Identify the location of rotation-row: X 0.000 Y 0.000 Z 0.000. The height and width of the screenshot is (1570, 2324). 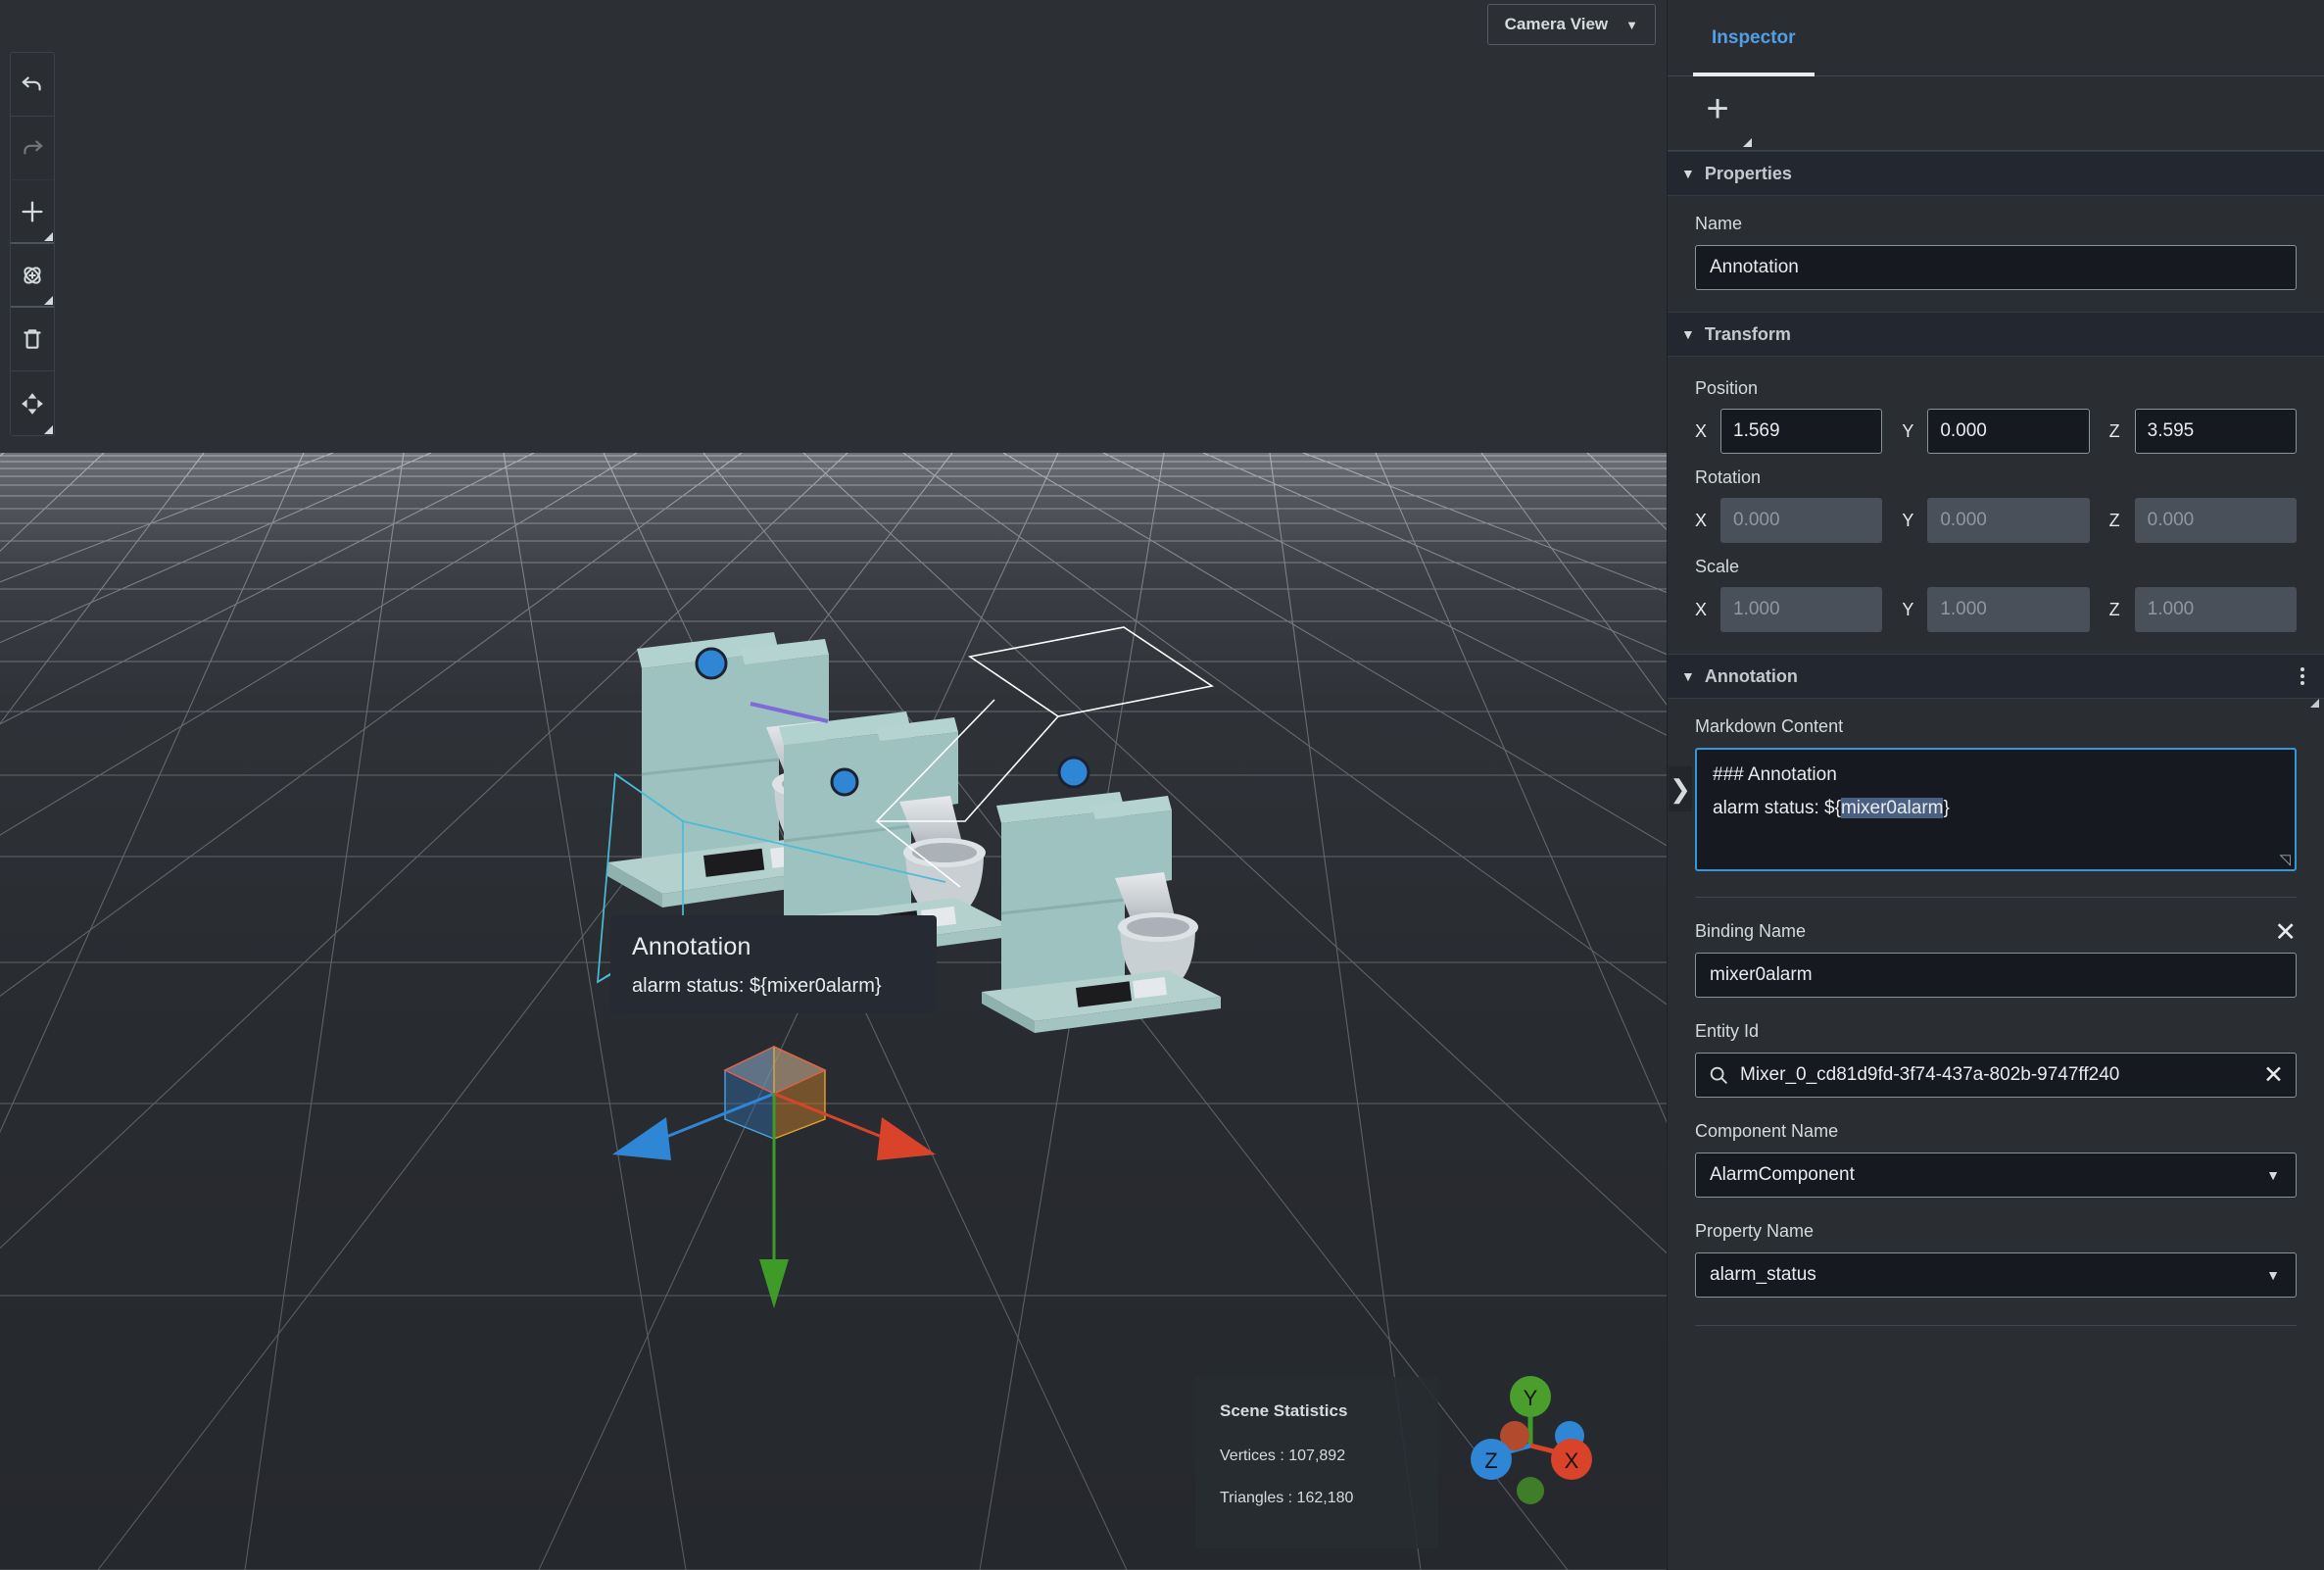
(1996, 520).